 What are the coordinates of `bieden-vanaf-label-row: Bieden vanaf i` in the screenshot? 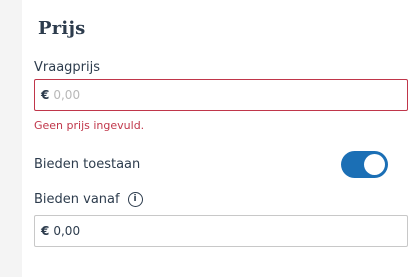 It's located at (88, 199).